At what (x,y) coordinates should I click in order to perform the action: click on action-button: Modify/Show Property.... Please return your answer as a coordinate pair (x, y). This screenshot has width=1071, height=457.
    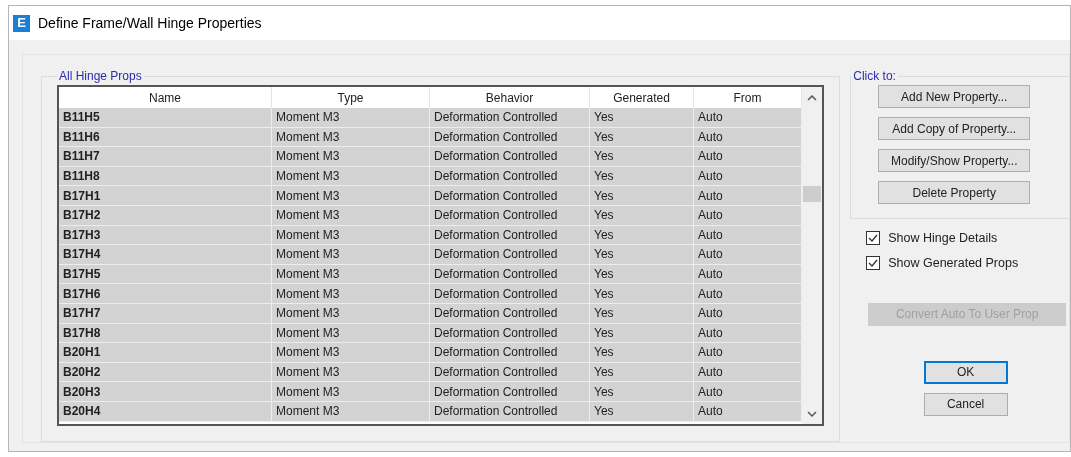
    Looking at the image, I should click on (954, 160).